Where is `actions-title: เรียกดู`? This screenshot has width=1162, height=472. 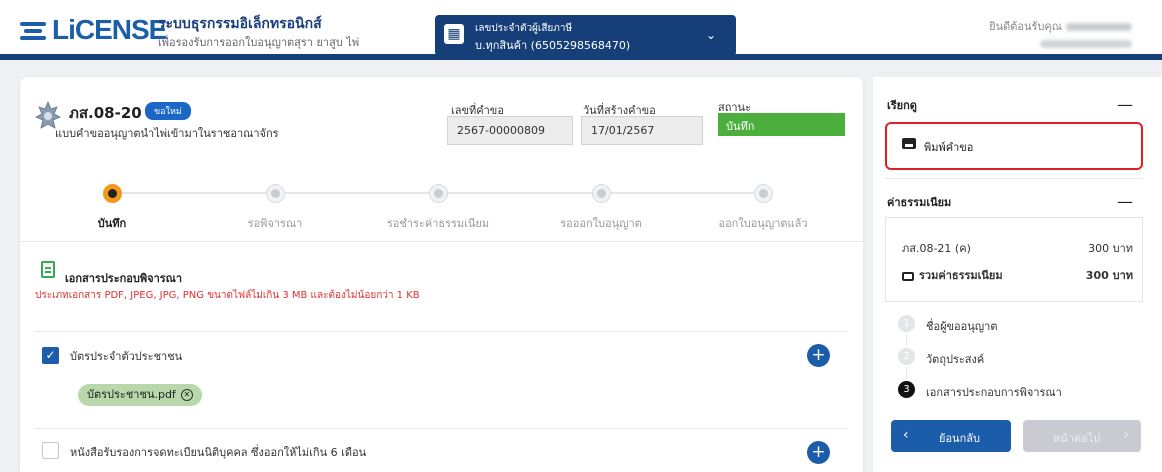
actions-title: เรียกดู is located at coordinates (902, 105).